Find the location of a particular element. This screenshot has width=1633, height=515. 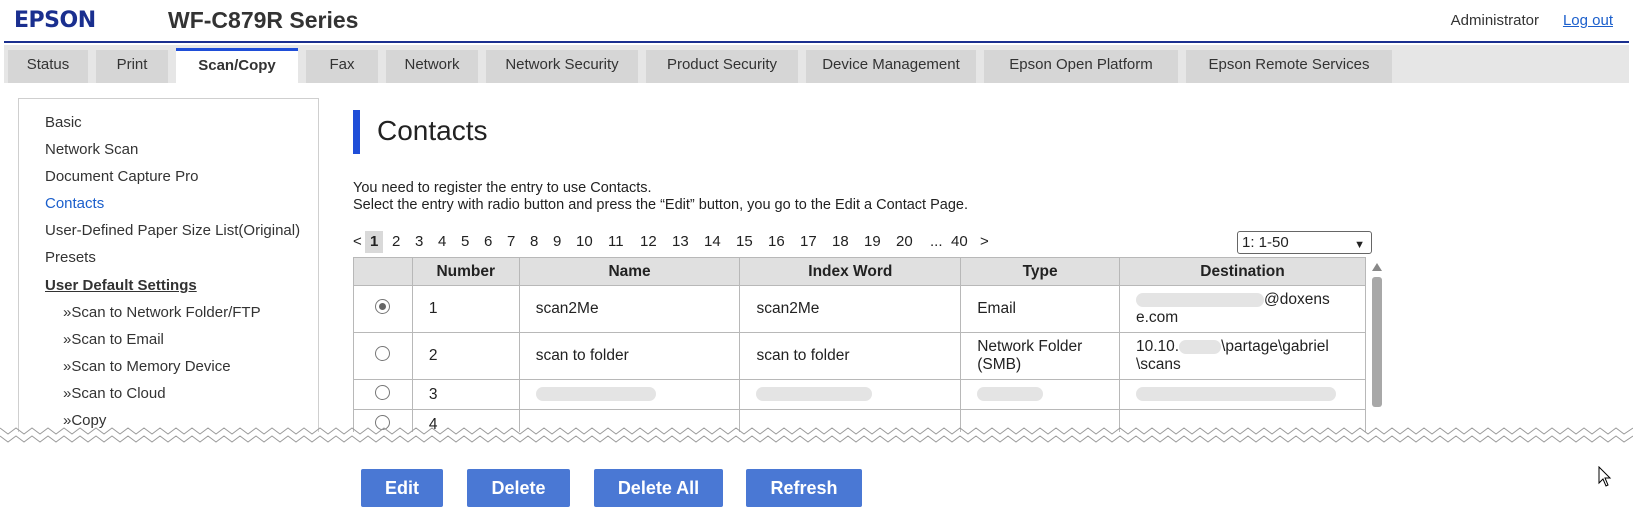

scroll-up-arrow-icon is located at coordinates (1377, 267).